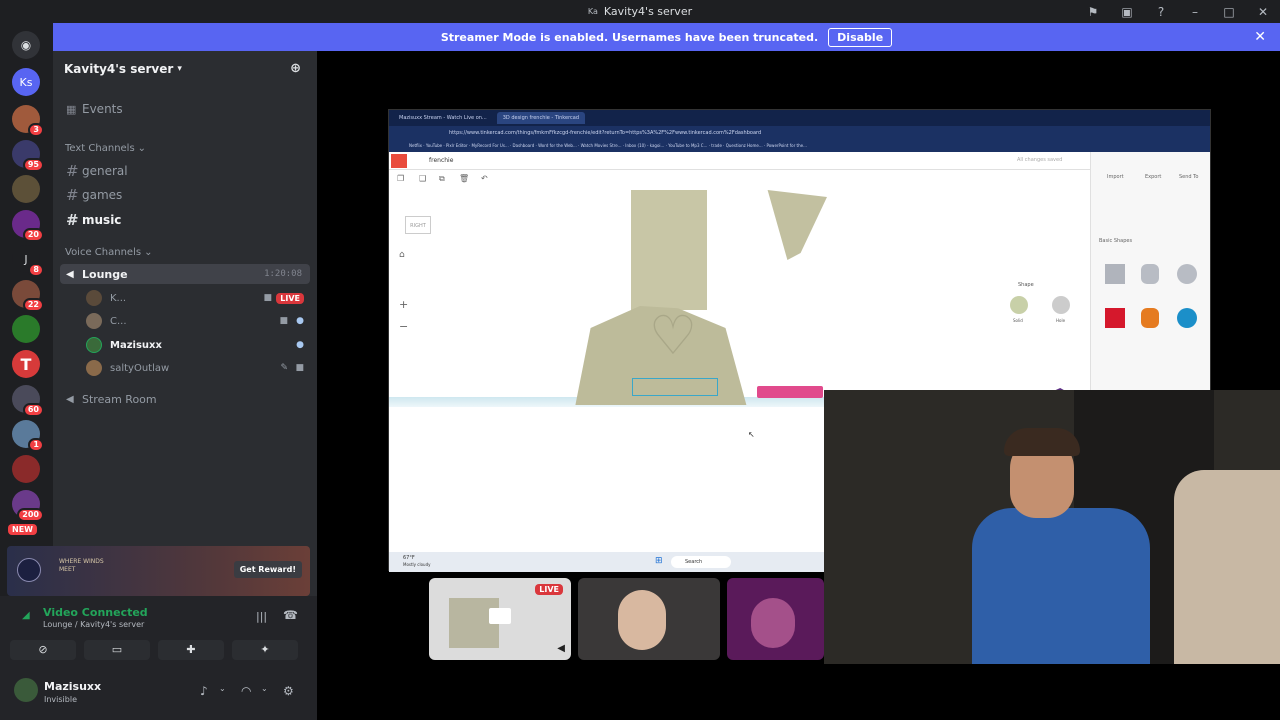  What do you see at coordinates (267, 569) in the screenshot?
I see `get-reward-button: Get Reward!` at bounding box center [267, 569].